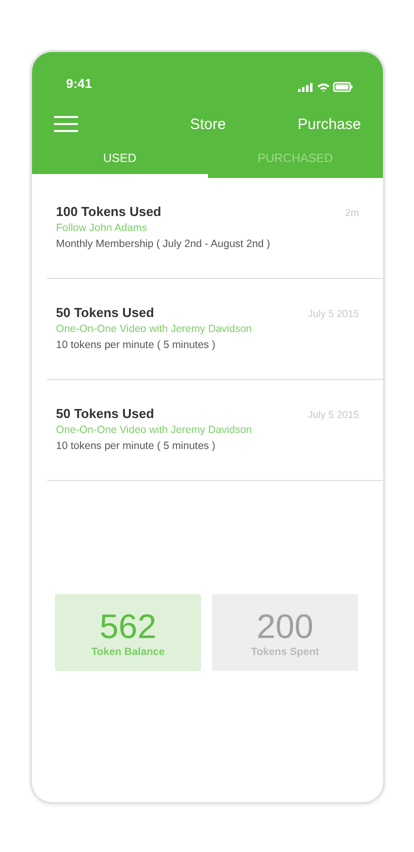  I want to click on transaction-title: 100 Tokens Used, so click(109, 211).